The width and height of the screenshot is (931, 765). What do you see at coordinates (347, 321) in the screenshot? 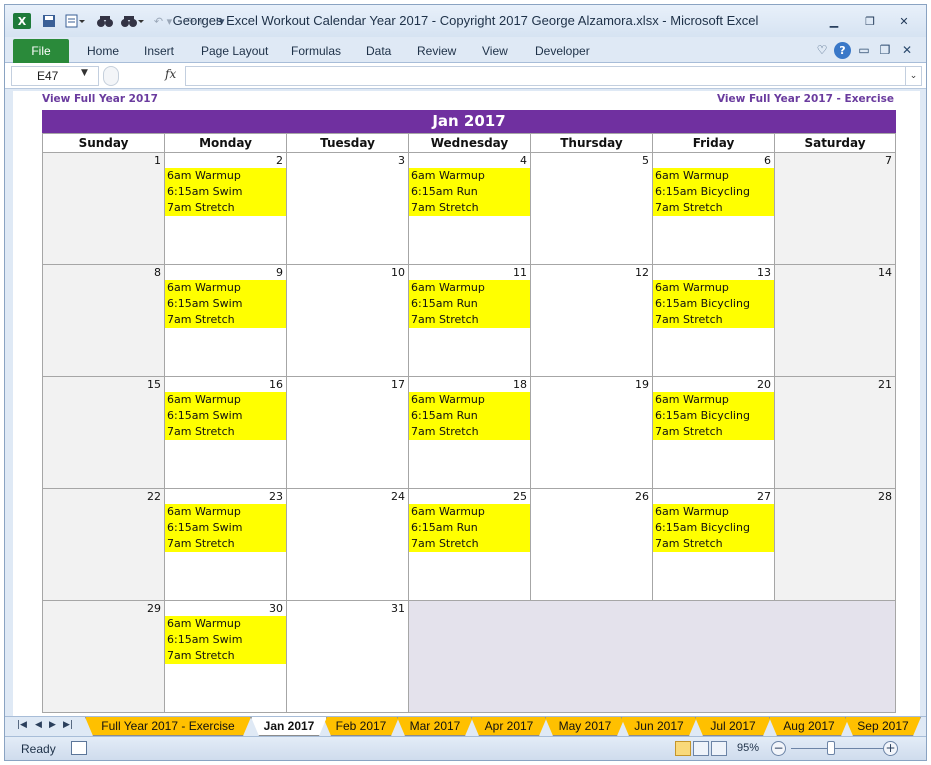
I see `calendar-day: 10` at bounding box center [347, 321].